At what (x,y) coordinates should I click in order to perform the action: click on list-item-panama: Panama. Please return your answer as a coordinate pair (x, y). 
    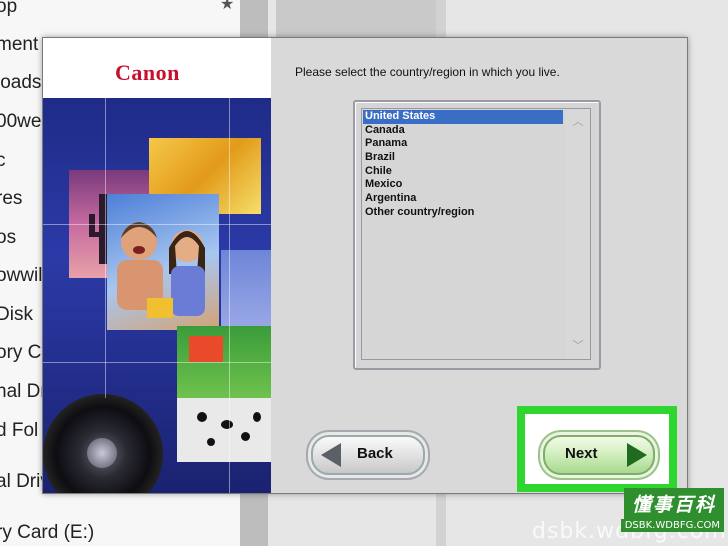
    Looking at the image, I should click on (463, 144).